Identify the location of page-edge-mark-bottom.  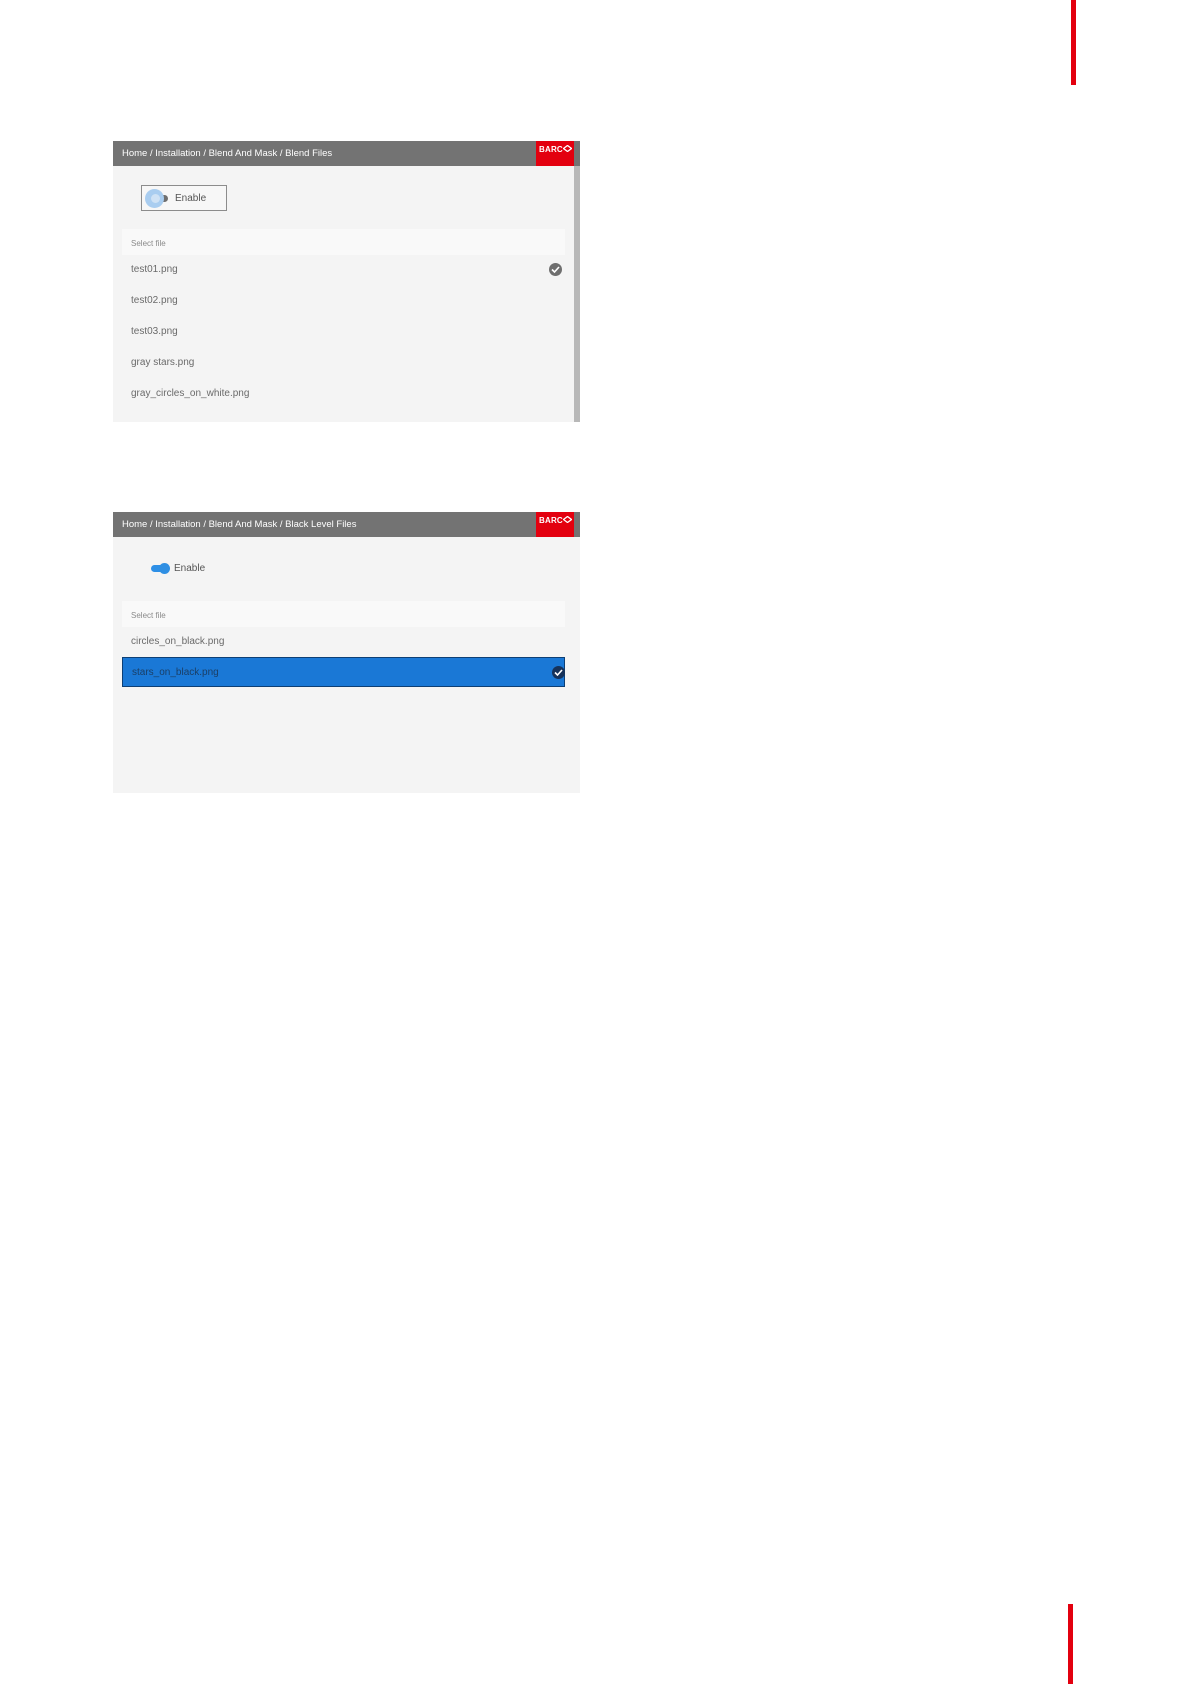
(1070, 1644).